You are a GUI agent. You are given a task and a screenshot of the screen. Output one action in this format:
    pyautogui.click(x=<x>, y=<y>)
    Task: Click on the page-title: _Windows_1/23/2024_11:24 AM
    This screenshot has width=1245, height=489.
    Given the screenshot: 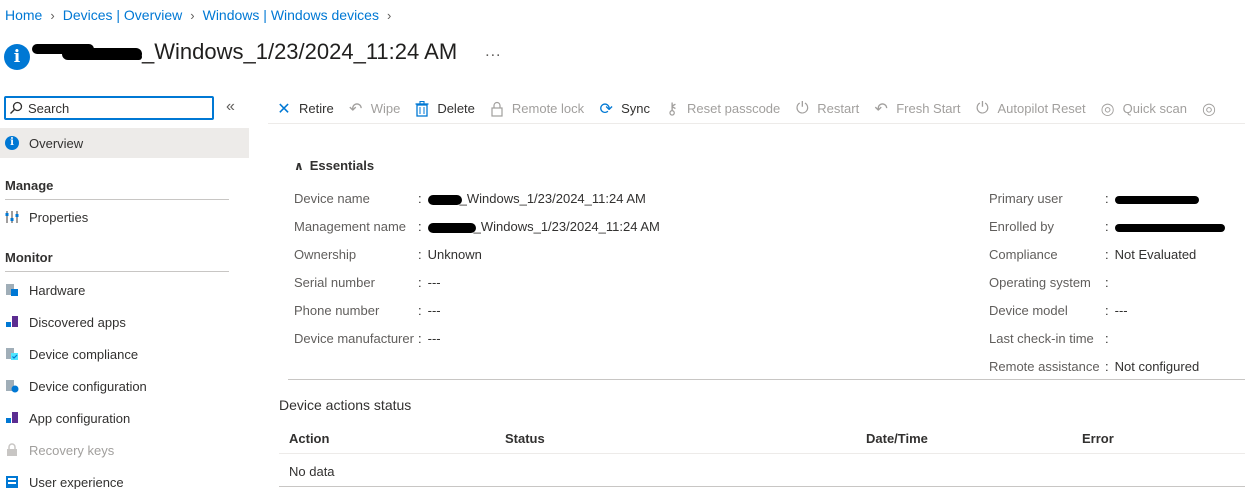 What is the action you would take?
    pyautogui.click(x=300, y=51)
    